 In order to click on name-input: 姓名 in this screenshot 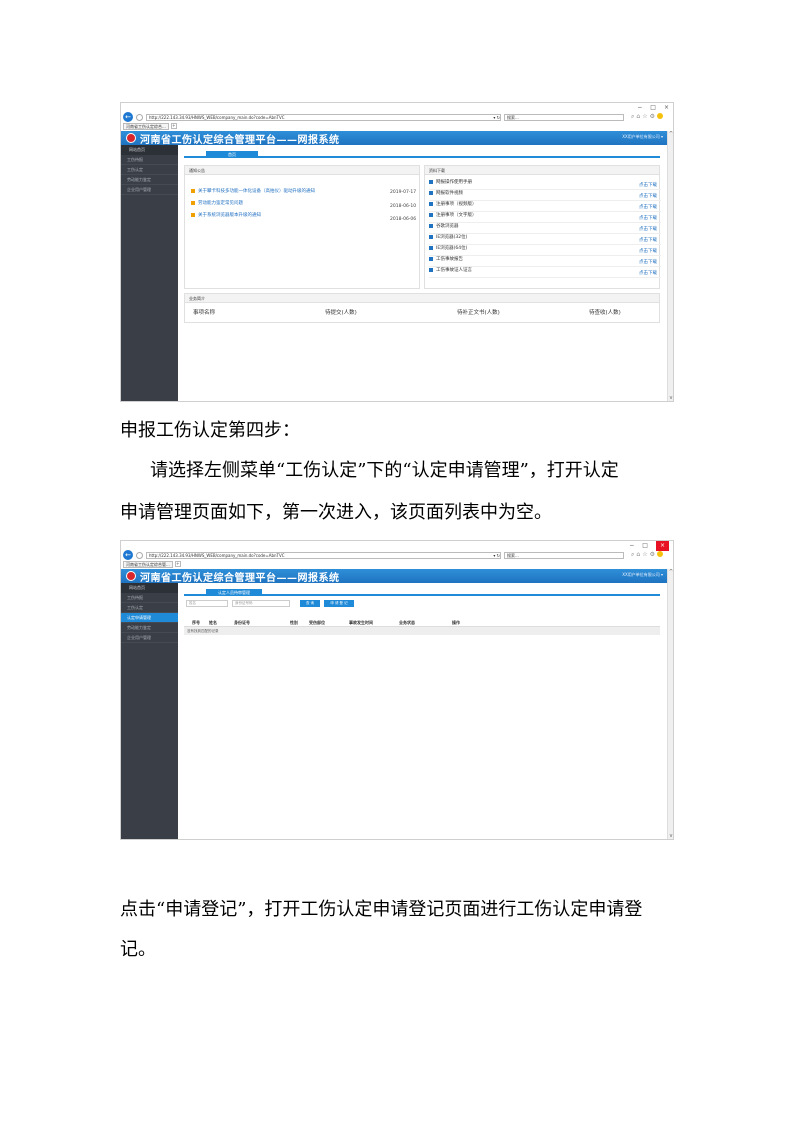, I will do `click(207, 603)`.